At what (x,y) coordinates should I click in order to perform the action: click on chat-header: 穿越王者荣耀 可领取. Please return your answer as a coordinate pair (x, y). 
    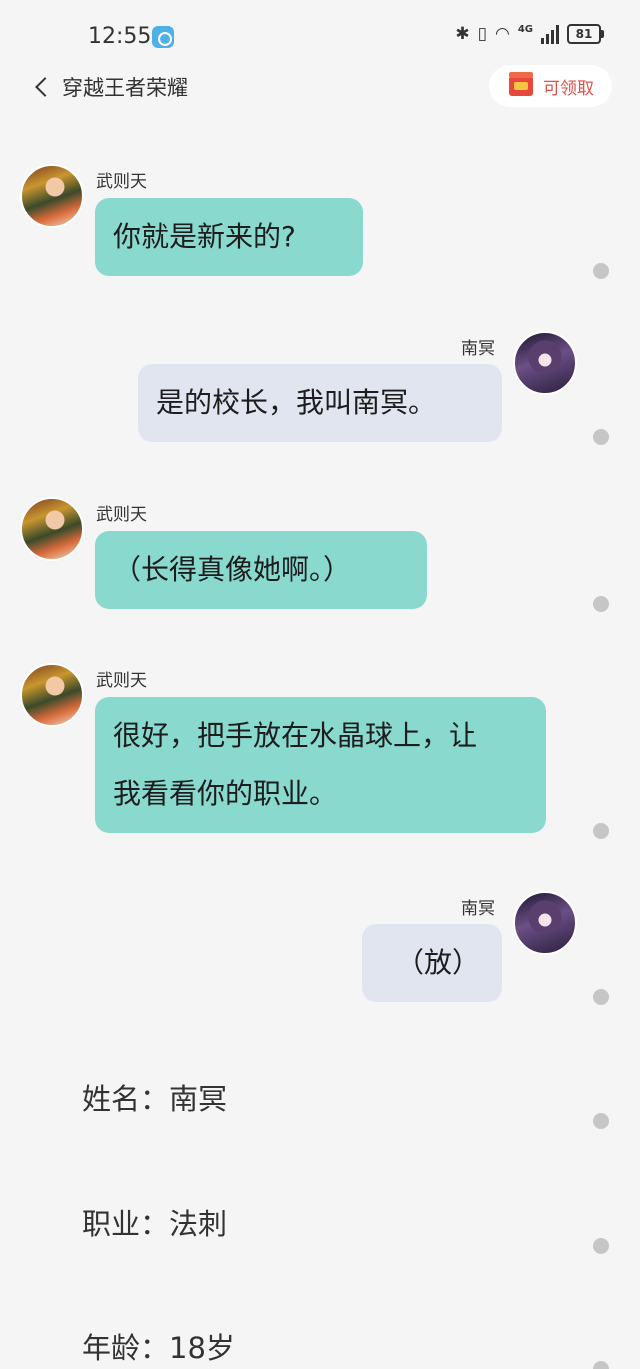
    Looking at the image, I should click on (320, 87).